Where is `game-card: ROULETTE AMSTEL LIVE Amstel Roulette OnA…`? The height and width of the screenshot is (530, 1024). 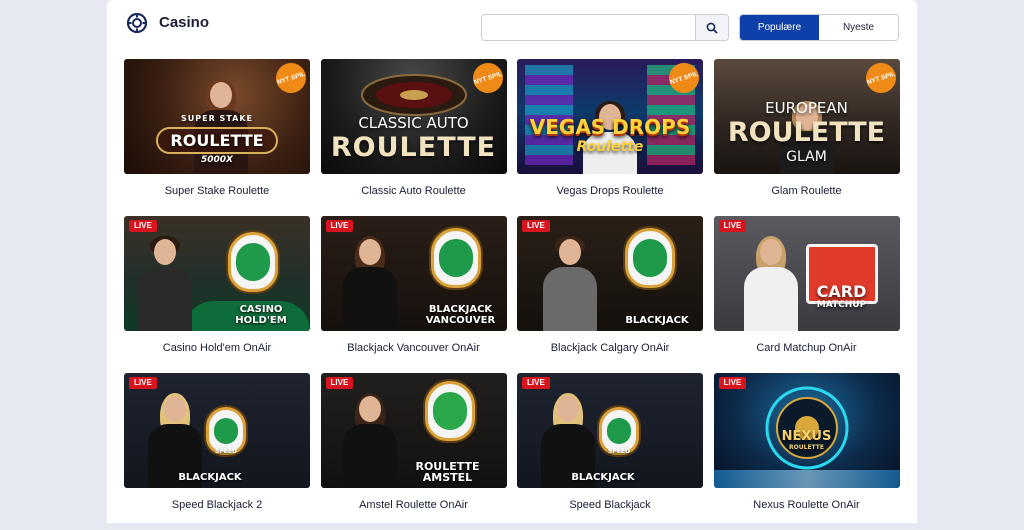 game-card: ROULETTE AMSTEL LIVE Amstel Roulette OnA… is located at coordinates (413, 451).